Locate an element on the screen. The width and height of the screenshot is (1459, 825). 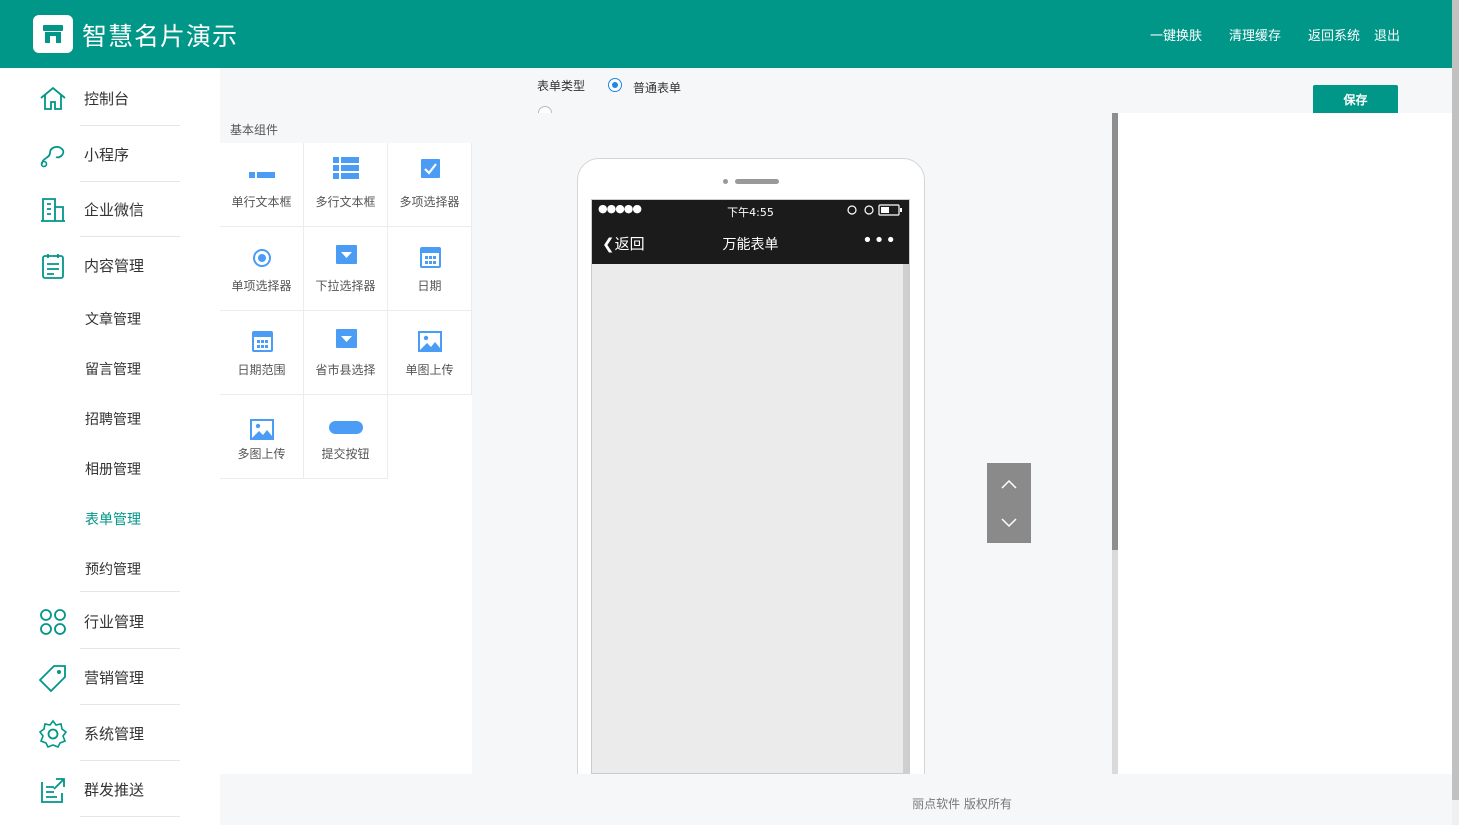
sidebar-item-enterprise-wechat: 企业微信 is located at coordinates (90, 209).